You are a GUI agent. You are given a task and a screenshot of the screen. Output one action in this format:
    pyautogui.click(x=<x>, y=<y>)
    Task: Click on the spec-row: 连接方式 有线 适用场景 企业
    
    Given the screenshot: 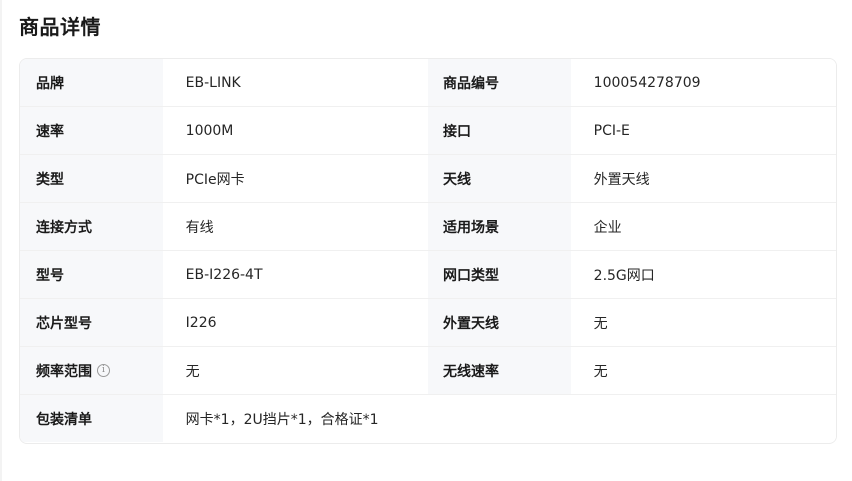 What is the action you would take?
    pyautogui.click(x=428, y=227)
    